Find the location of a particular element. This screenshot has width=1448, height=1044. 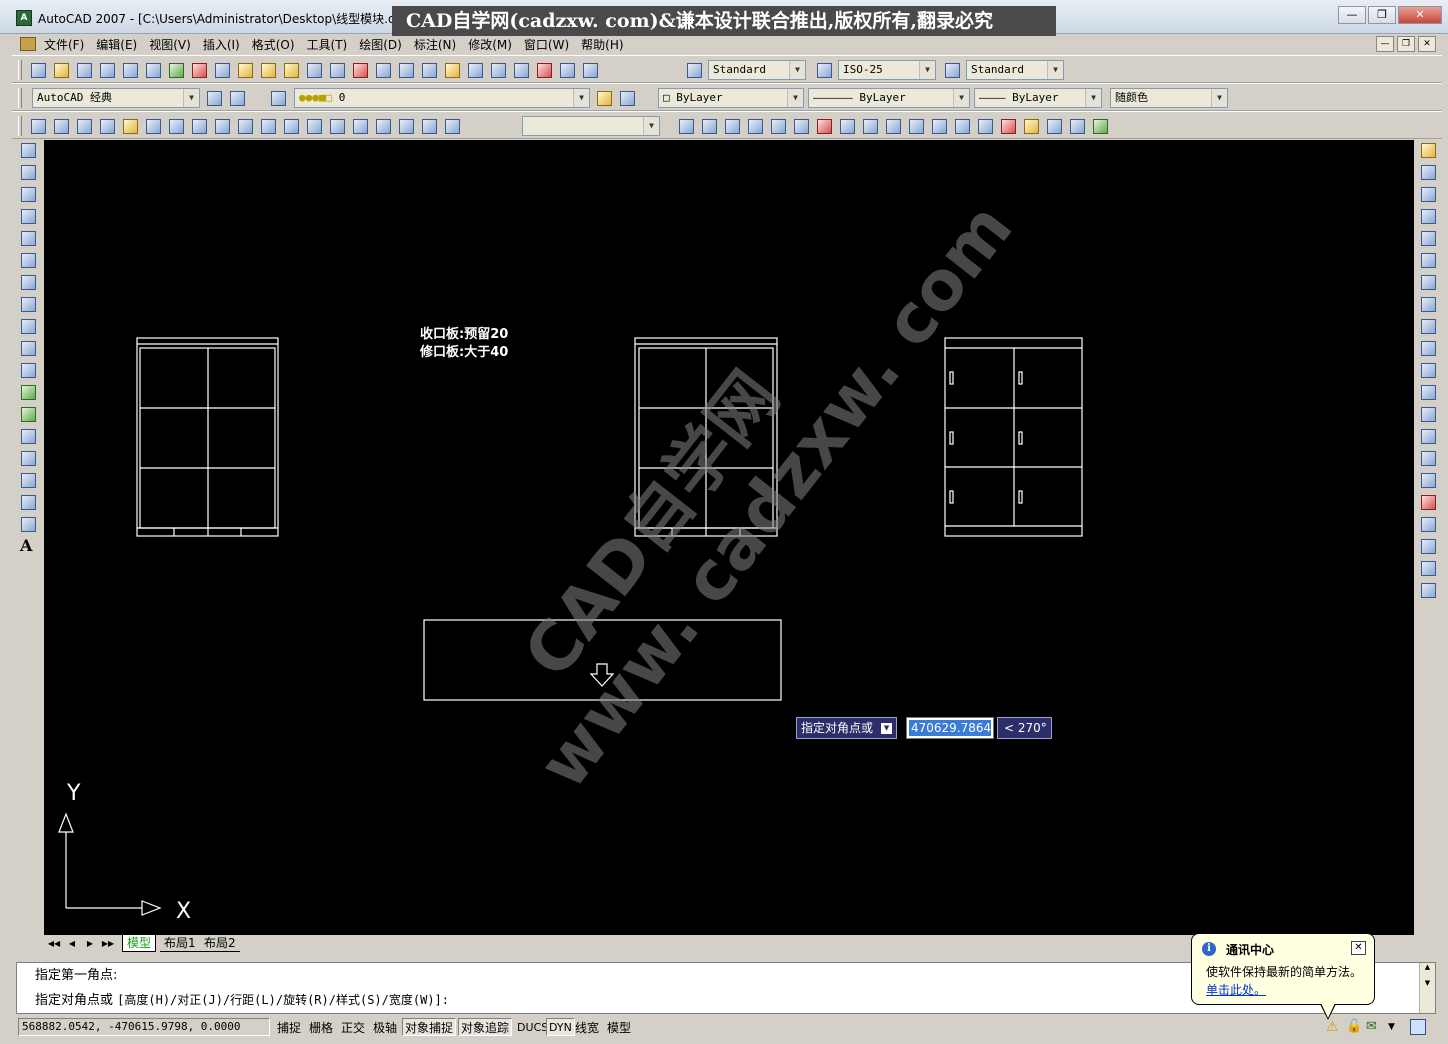

trim-icon is located at coordinates (1428, 348).